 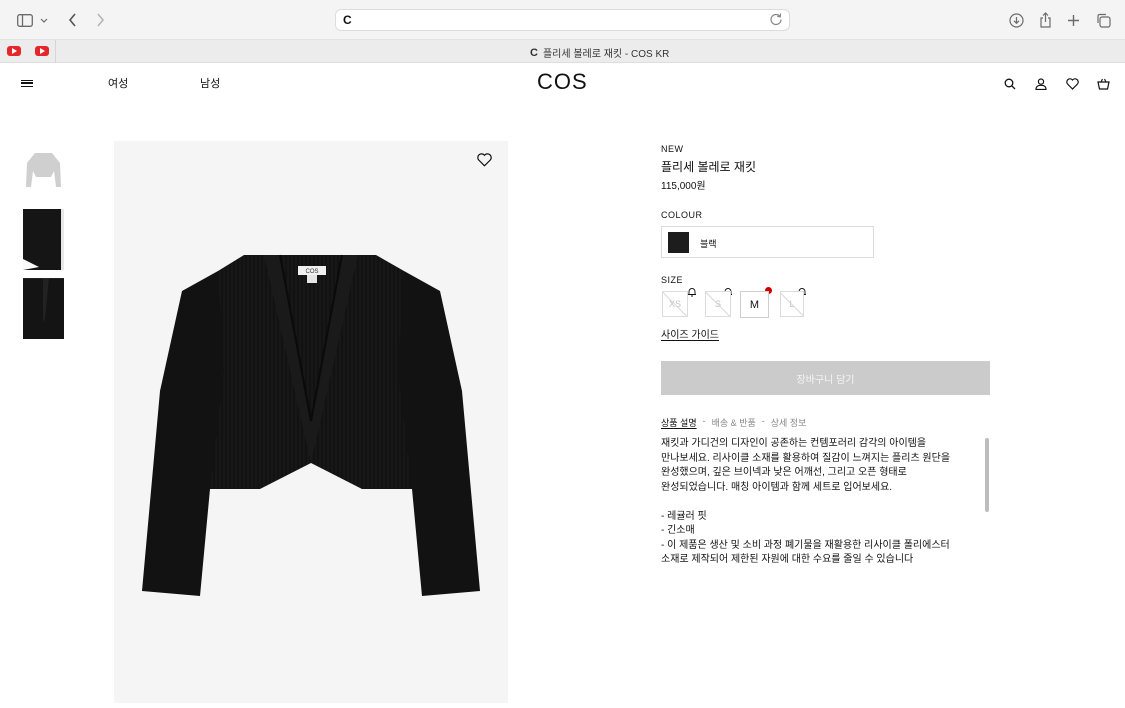 I want to click on nav-women: 여성, so click(x=118, y=83).